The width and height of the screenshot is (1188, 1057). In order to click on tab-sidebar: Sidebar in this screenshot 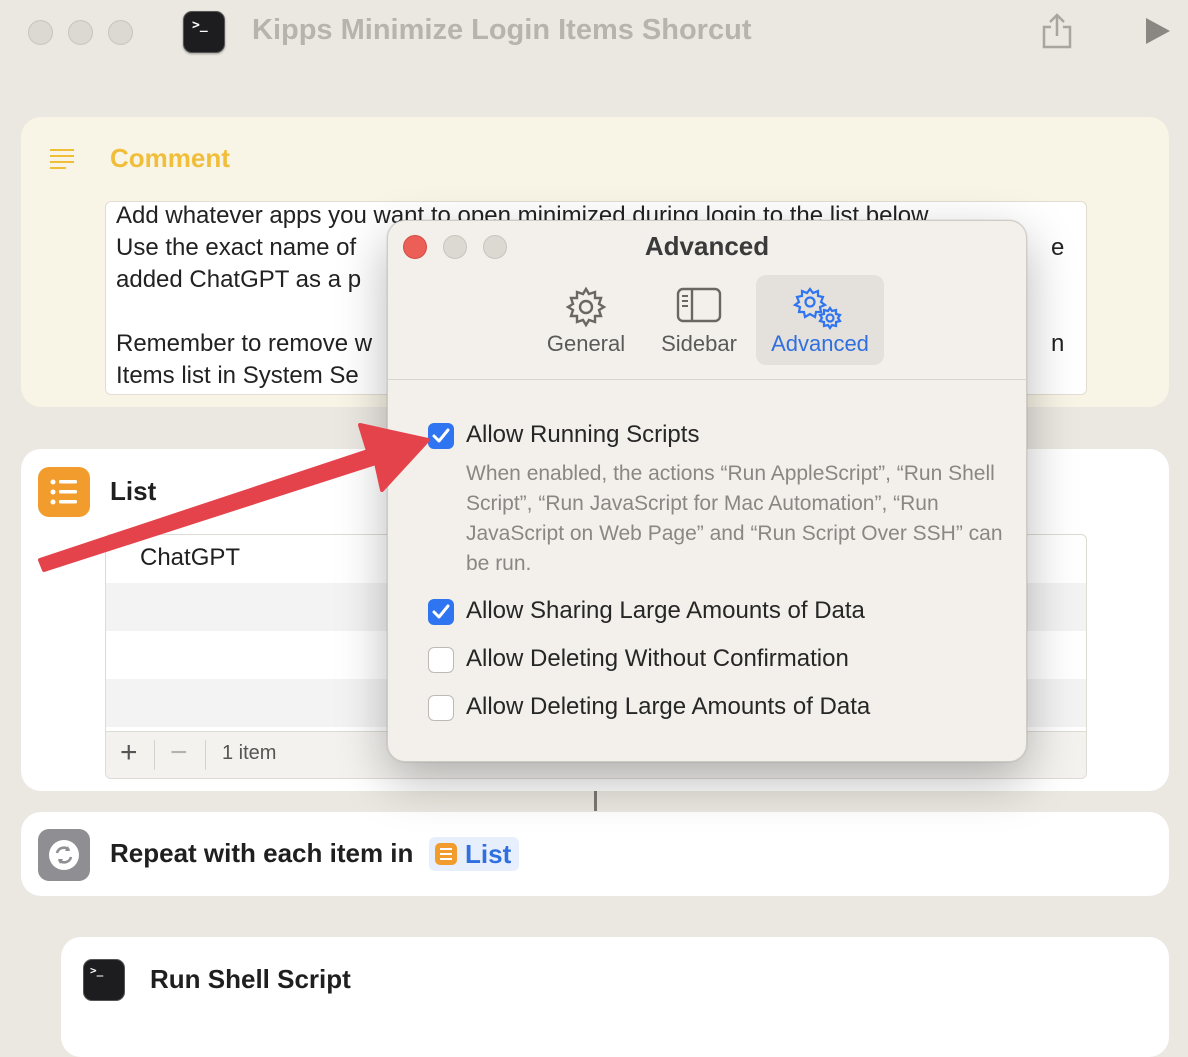, I will do `click(699, 320)`.